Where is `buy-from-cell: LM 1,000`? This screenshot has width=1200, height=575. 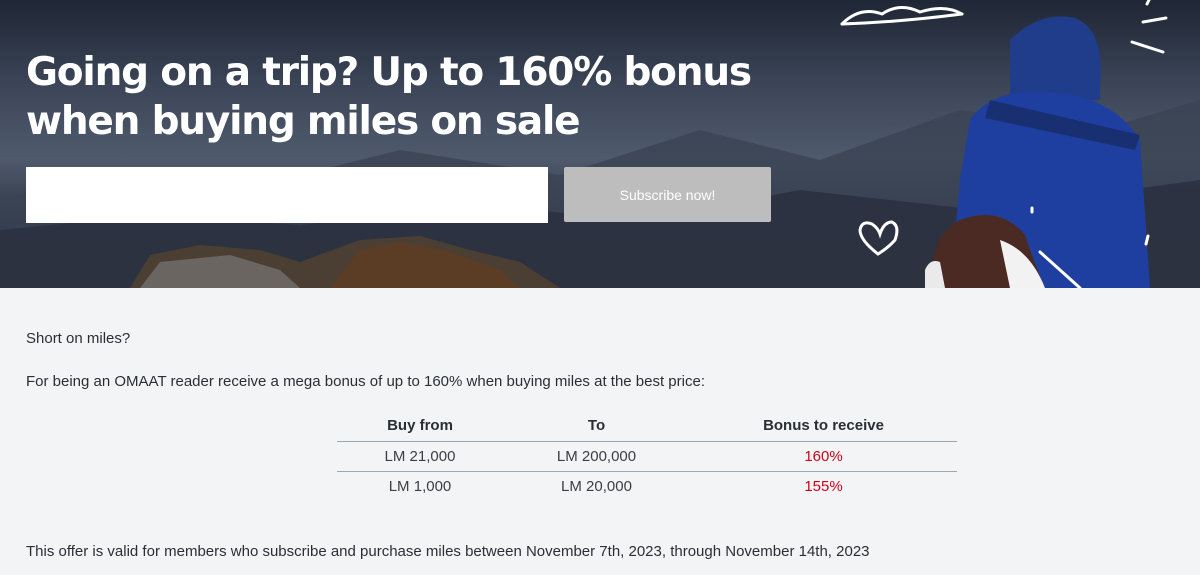
buy-from-cell: LM 1,000 is located at coordinates (420, 486).